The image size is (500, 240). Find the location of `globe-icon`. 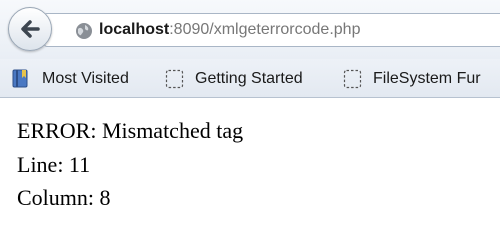

globe-icon is located at coordinates (84, 33).